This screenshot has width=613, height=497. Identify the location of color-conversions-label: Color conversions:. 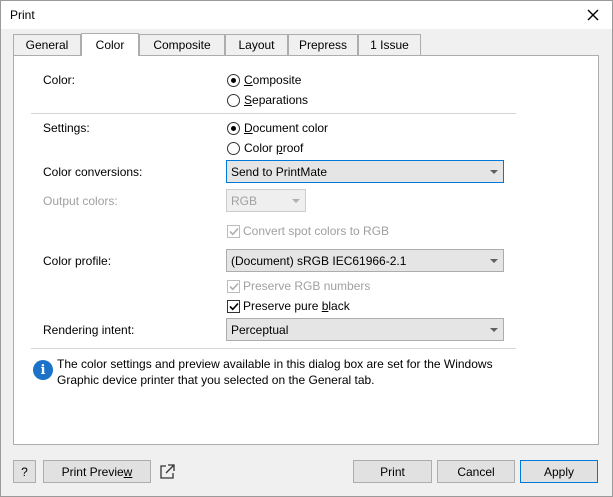
(93, 172).